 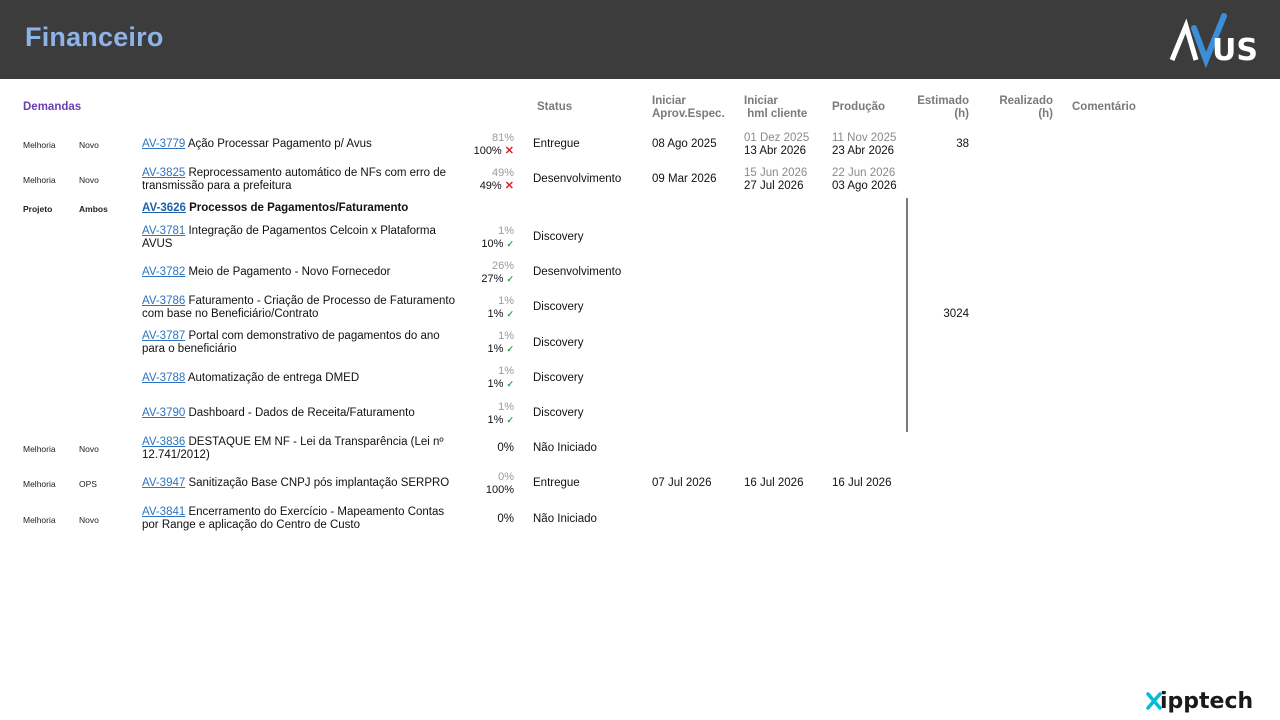 I want to click on progress-planned: 0%, so click(x=506, y=477).